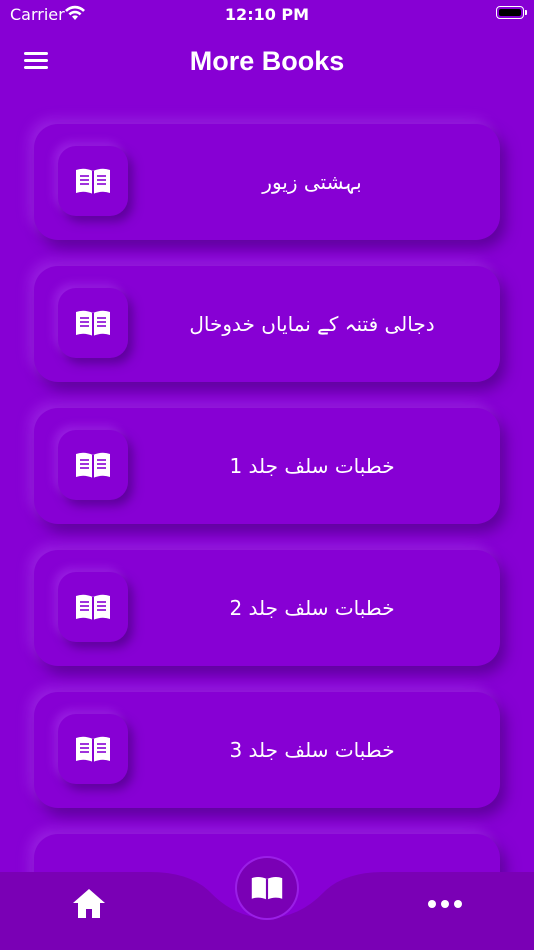 This screenshot has width=534, height=950. I want to click on status-time: 12:10 PM, so click(267, 14).